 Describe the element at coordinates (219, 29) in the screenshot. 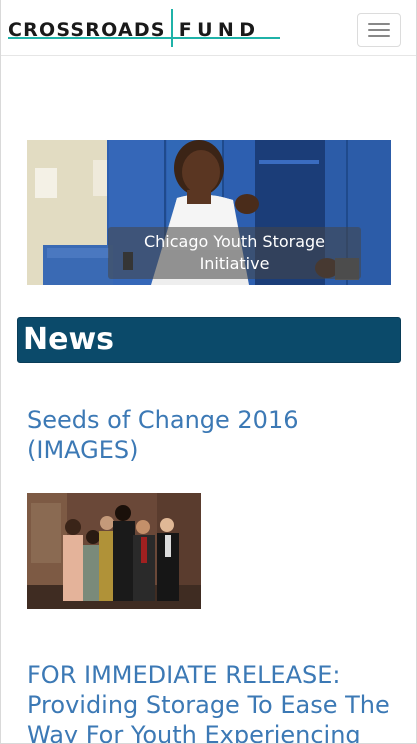

I see `logo-text-right: FUND` at that location.